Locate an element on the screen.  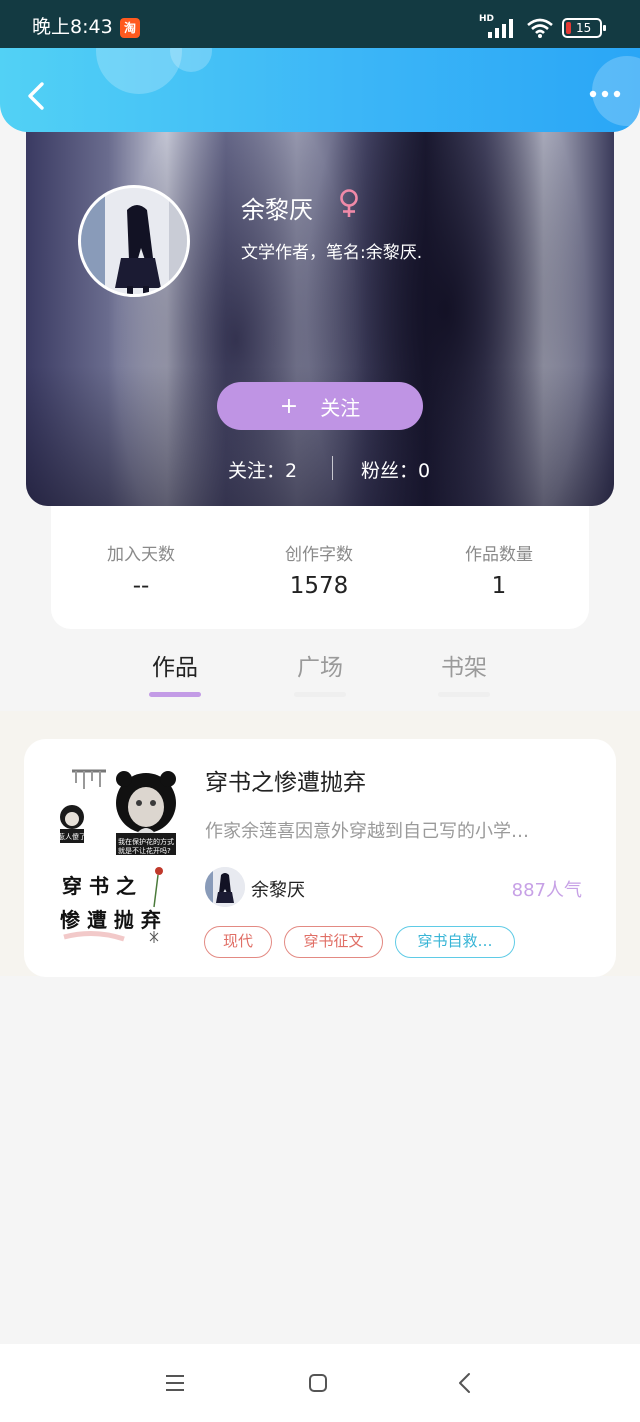
system-nav-bar is located at coordinates (320, 1383).